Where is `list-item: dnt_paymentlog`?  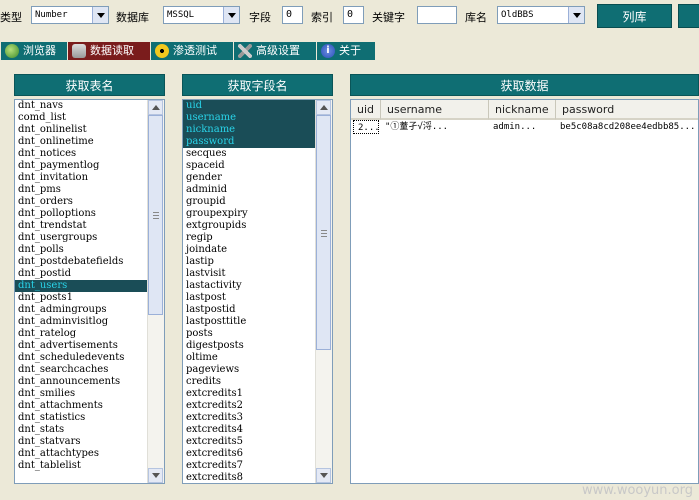 list-item: dnt_paymentlog is located at coordinates (89, 166).